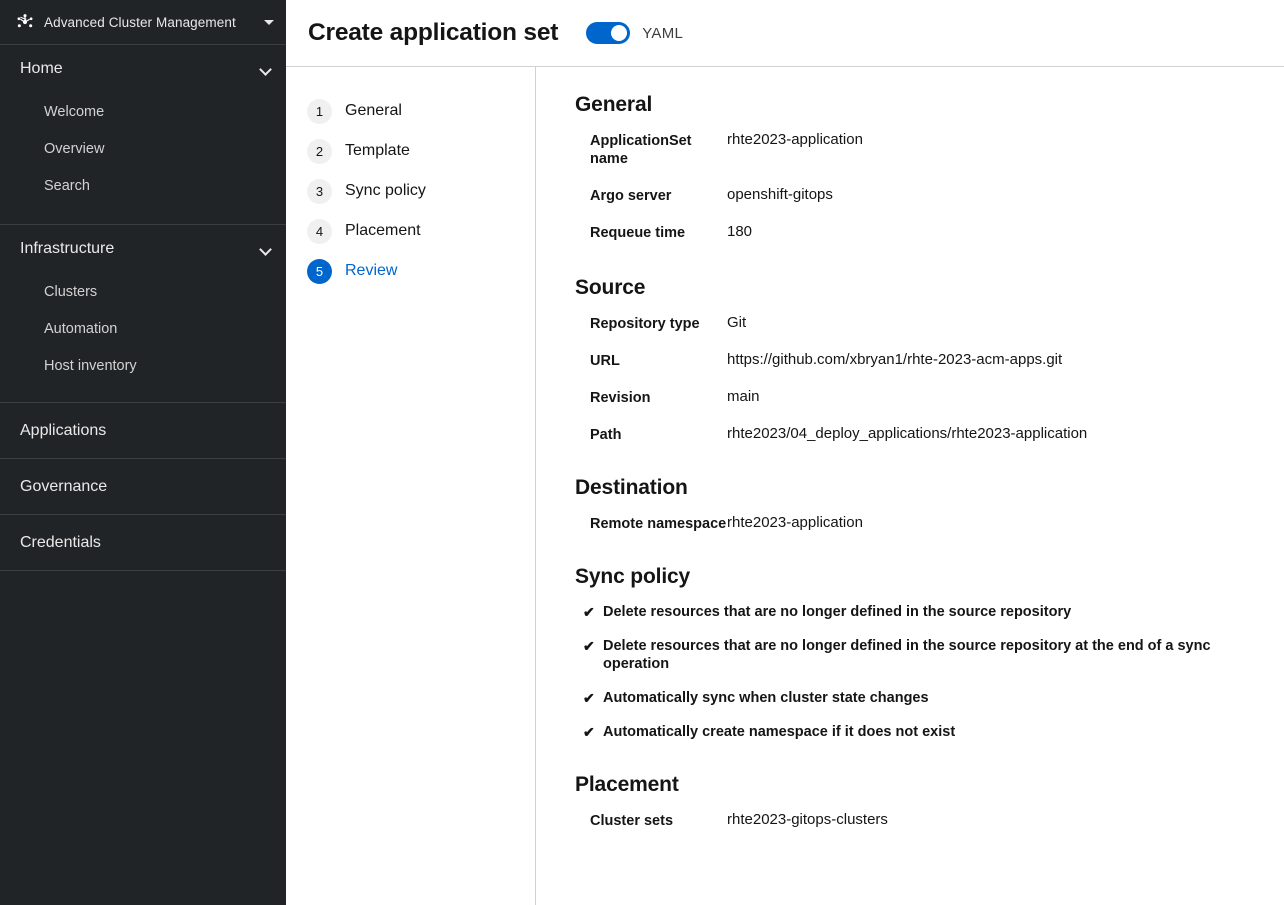 This screenshot has width=1284, height=905. Describe the element at coordinates (90, 365) in the screenshot. I see `sidebar-item-label: Host inventory` at that location.